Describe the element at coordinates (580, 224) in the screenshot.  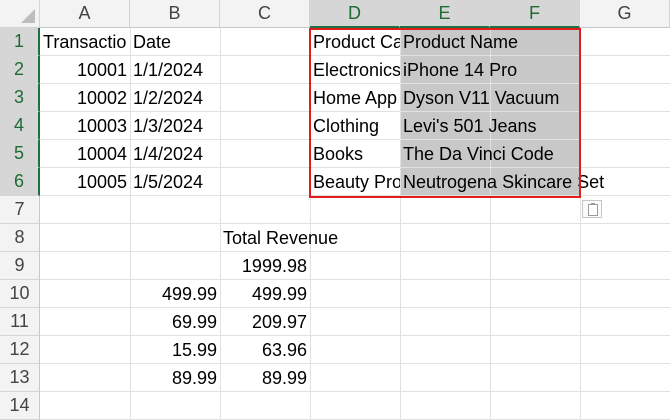
I see `gridline` at that location.